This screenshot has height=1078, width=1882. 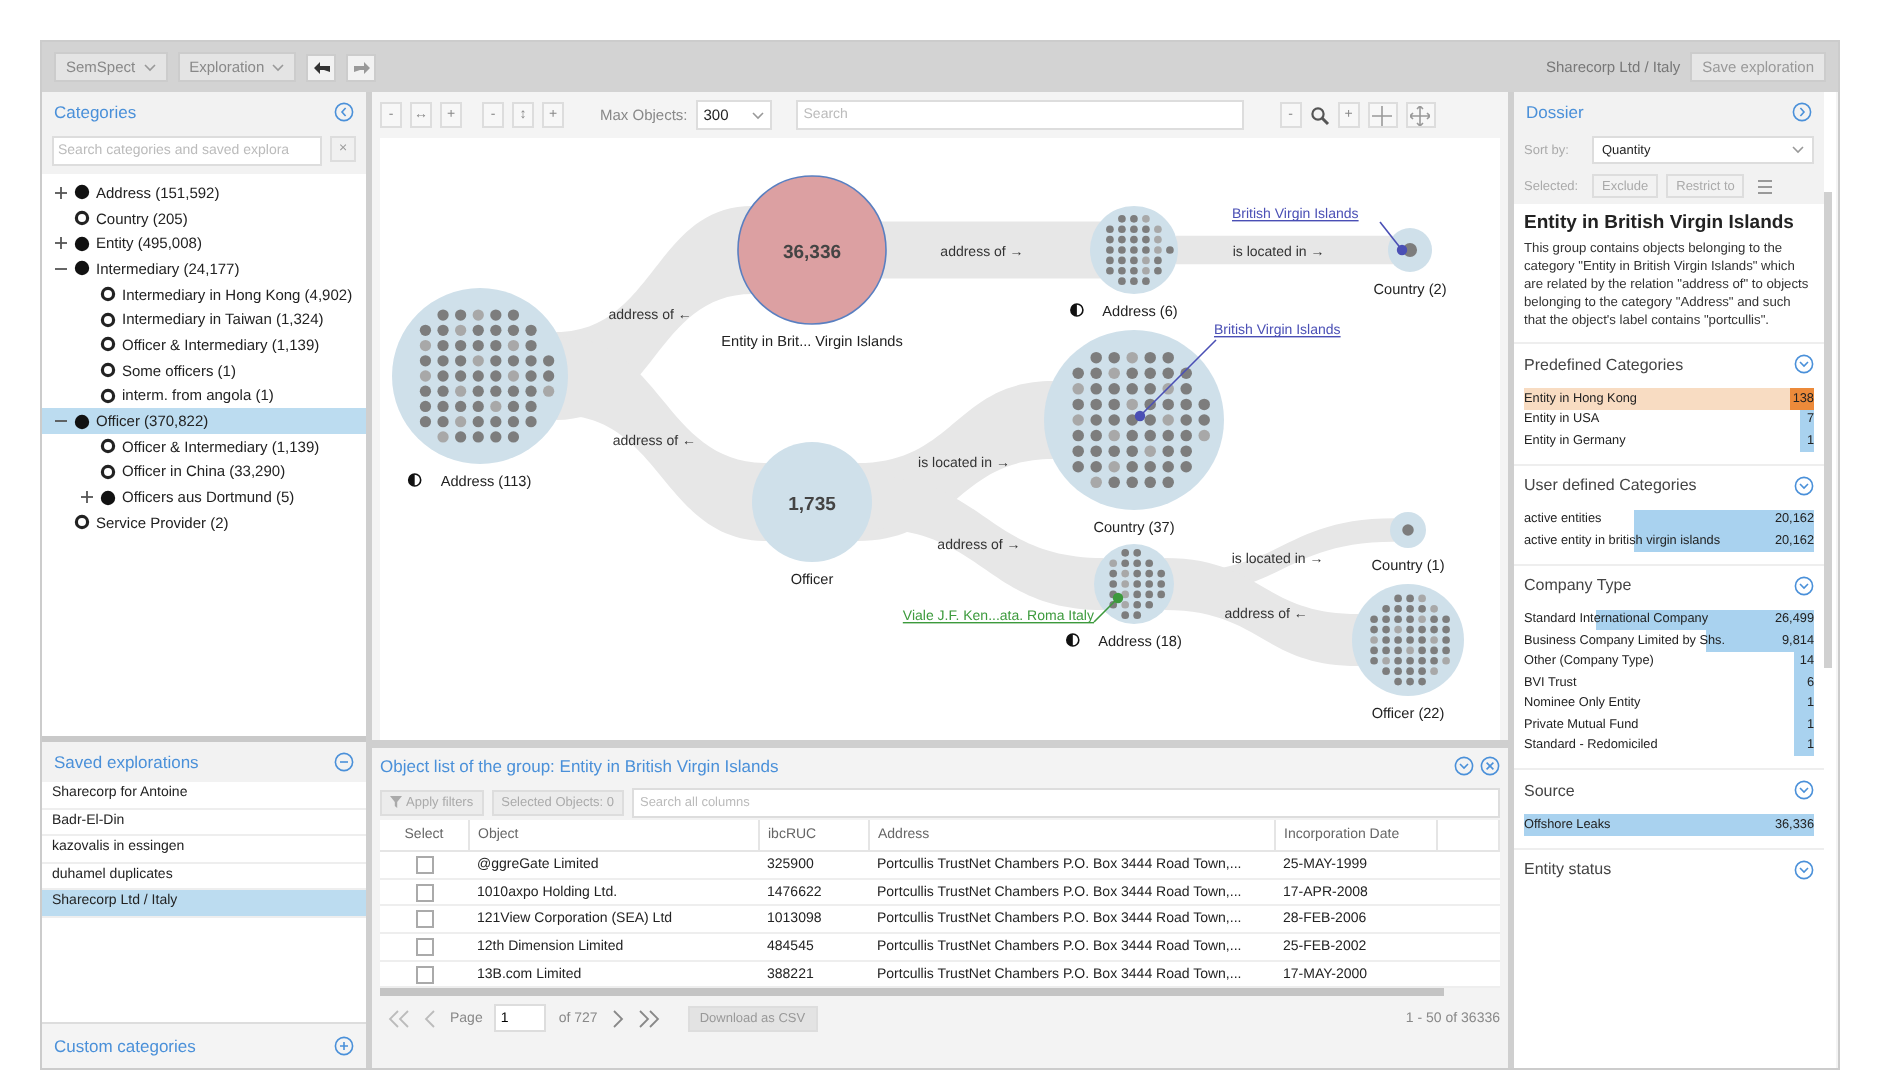 I want to click on search-icon, so click(x=1319, y=115).